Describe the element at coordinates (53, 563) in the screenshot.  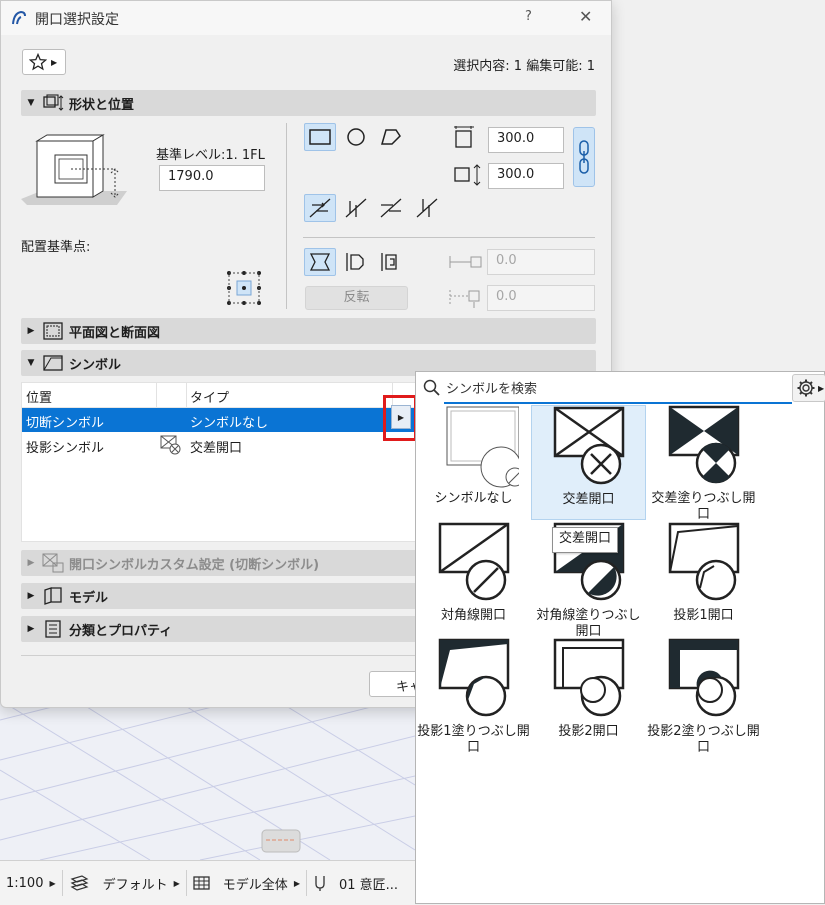
I see `custom-symbol-icon` at that location.